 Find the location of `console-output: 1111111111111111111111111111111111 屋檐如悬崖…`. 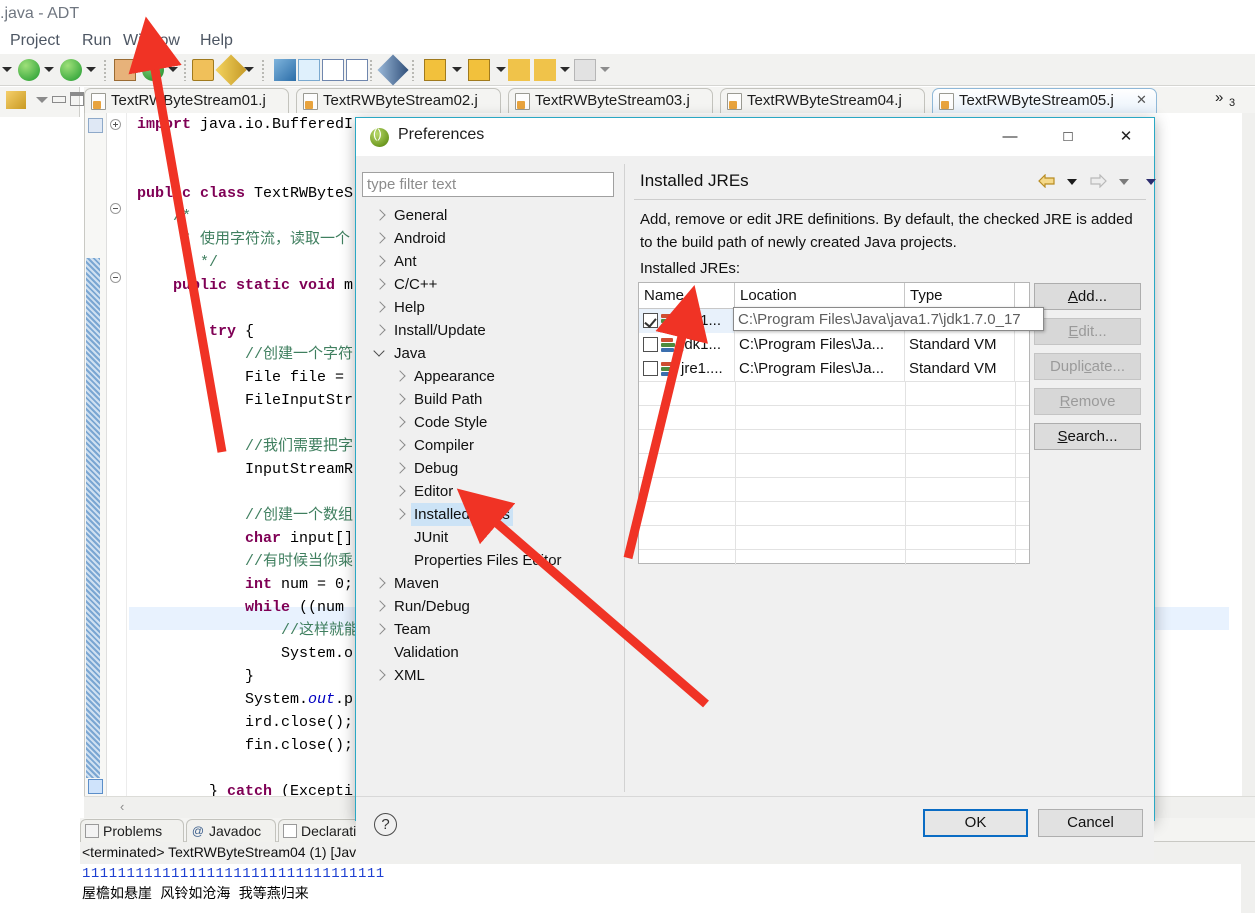

console-output: 1111111111111111111111111111111111 屋檐如悬崖… is located at coordinates (667, 888).